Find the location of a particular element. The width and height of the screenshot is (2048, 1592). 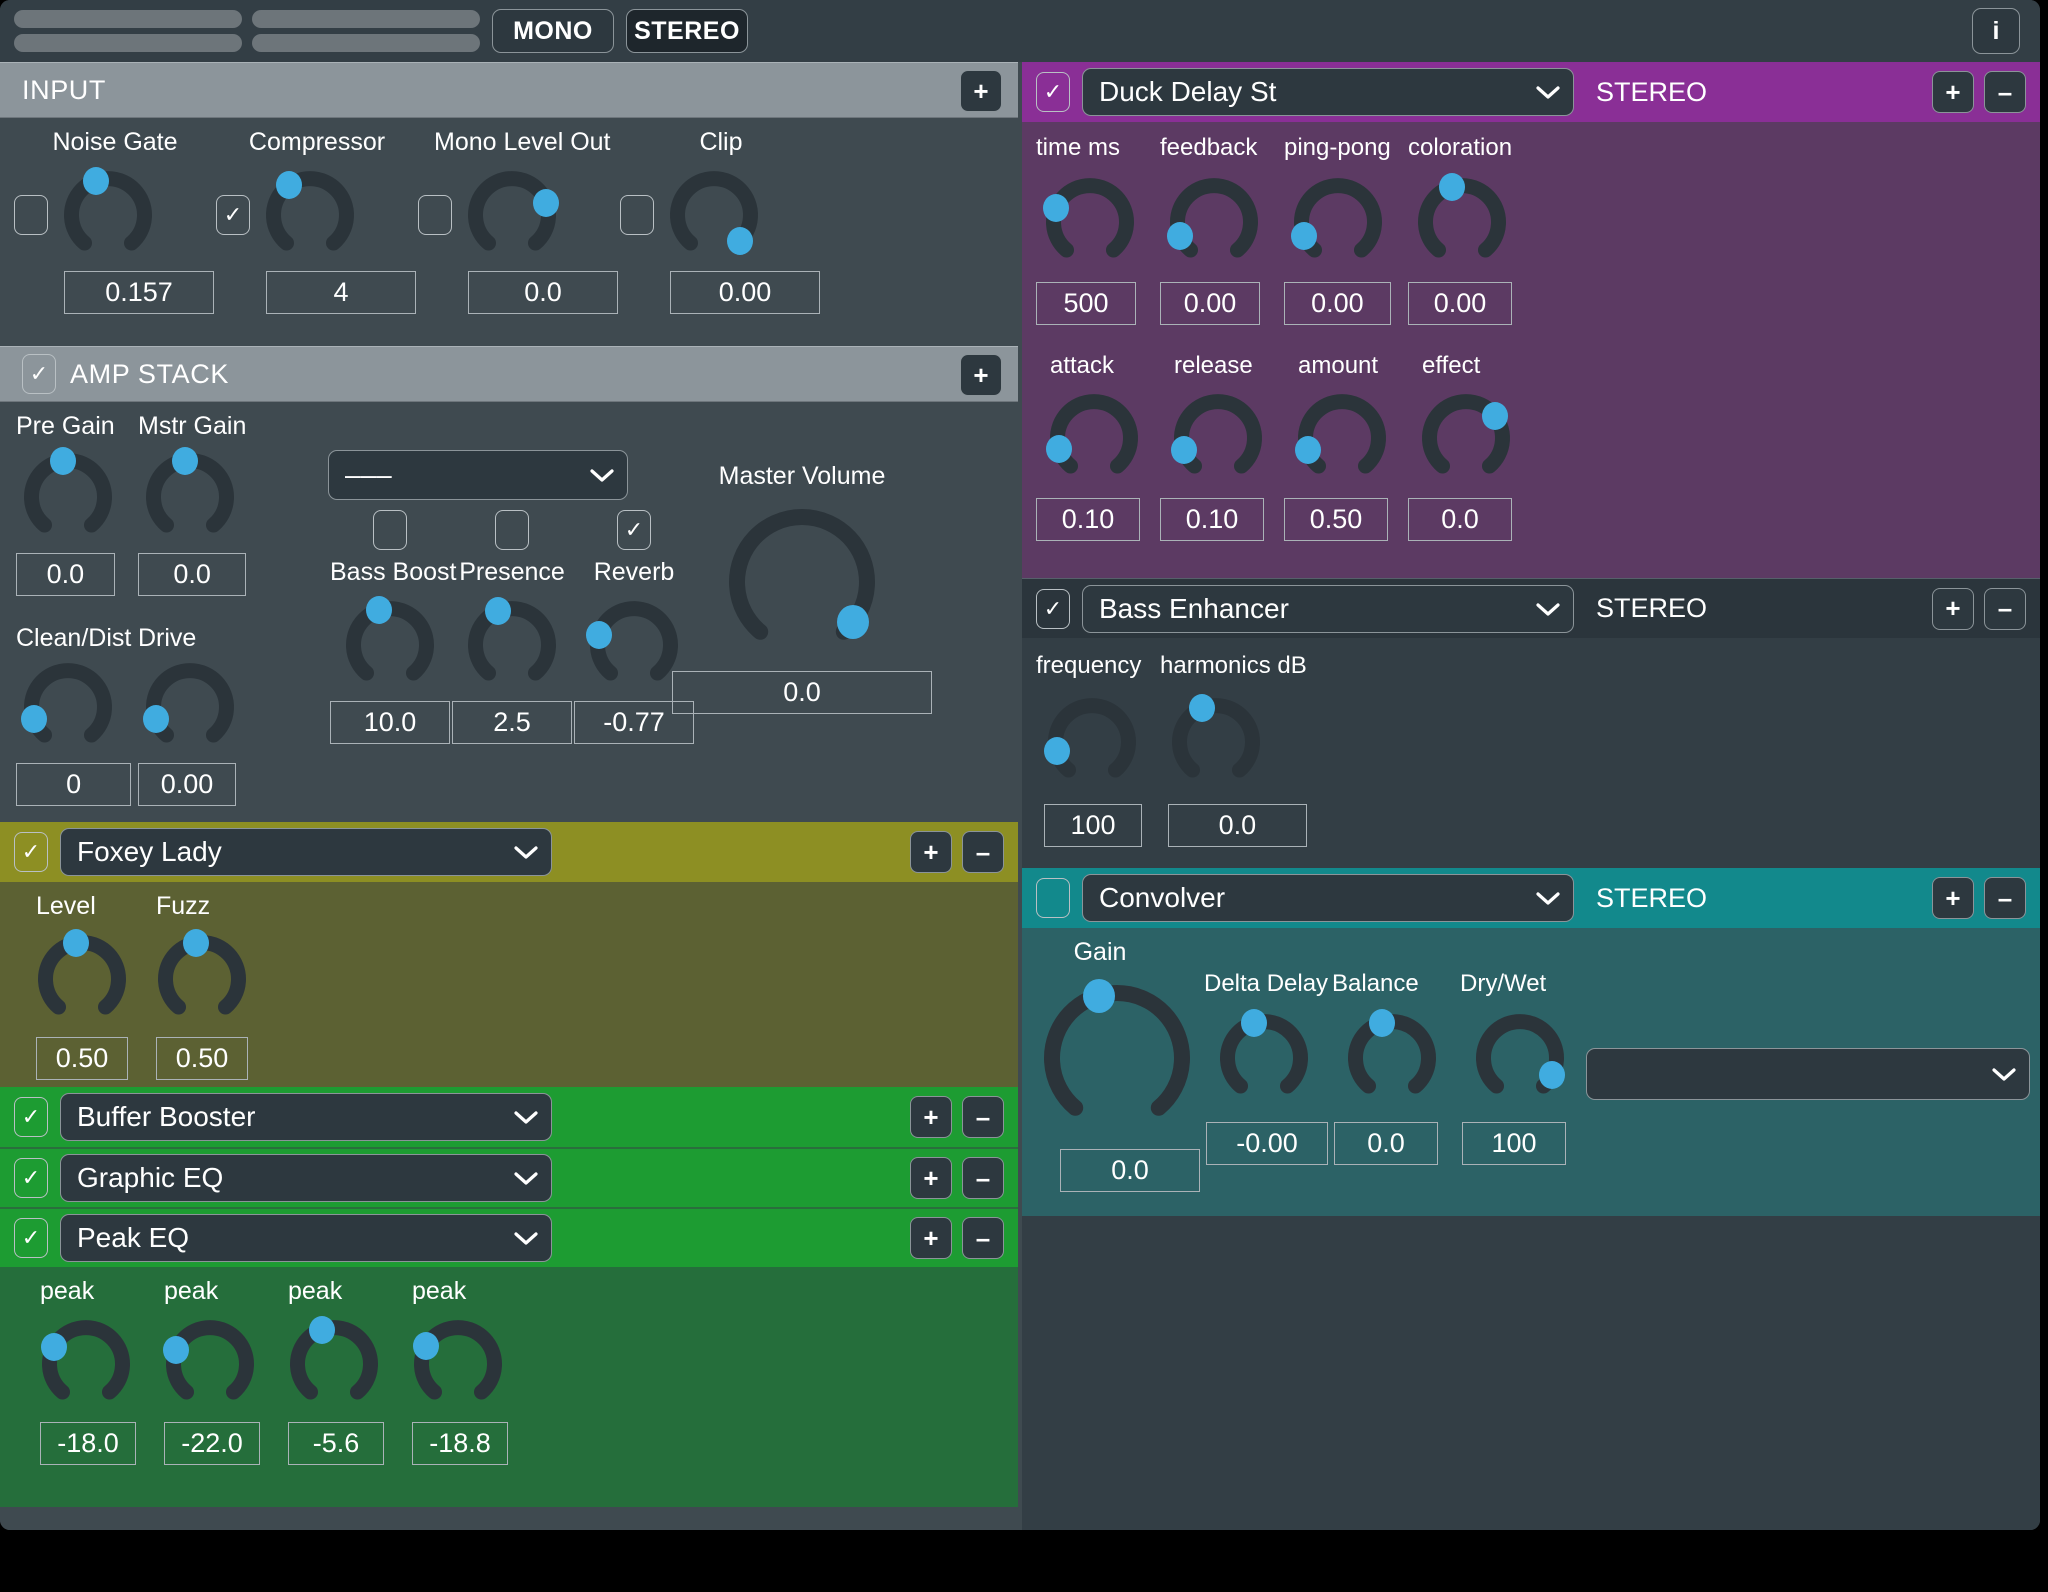

convolver-select: Convolver is located at coordinates (1328, 898).